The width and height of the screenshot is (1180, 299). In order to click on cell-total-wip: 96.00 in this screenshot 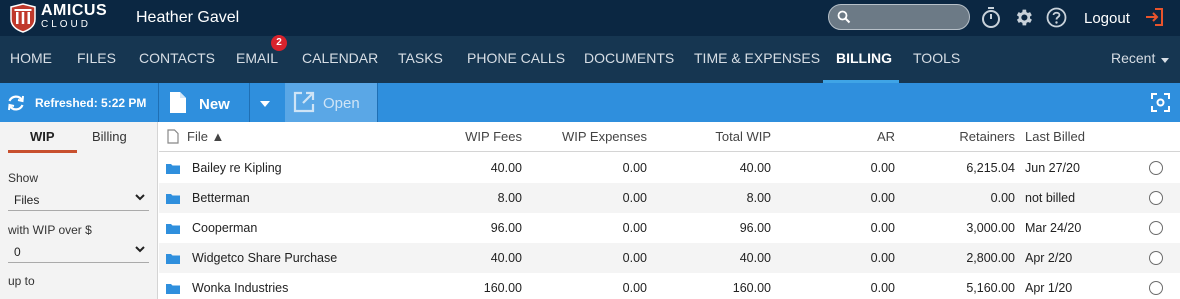, I will do `click(755, 228)`.